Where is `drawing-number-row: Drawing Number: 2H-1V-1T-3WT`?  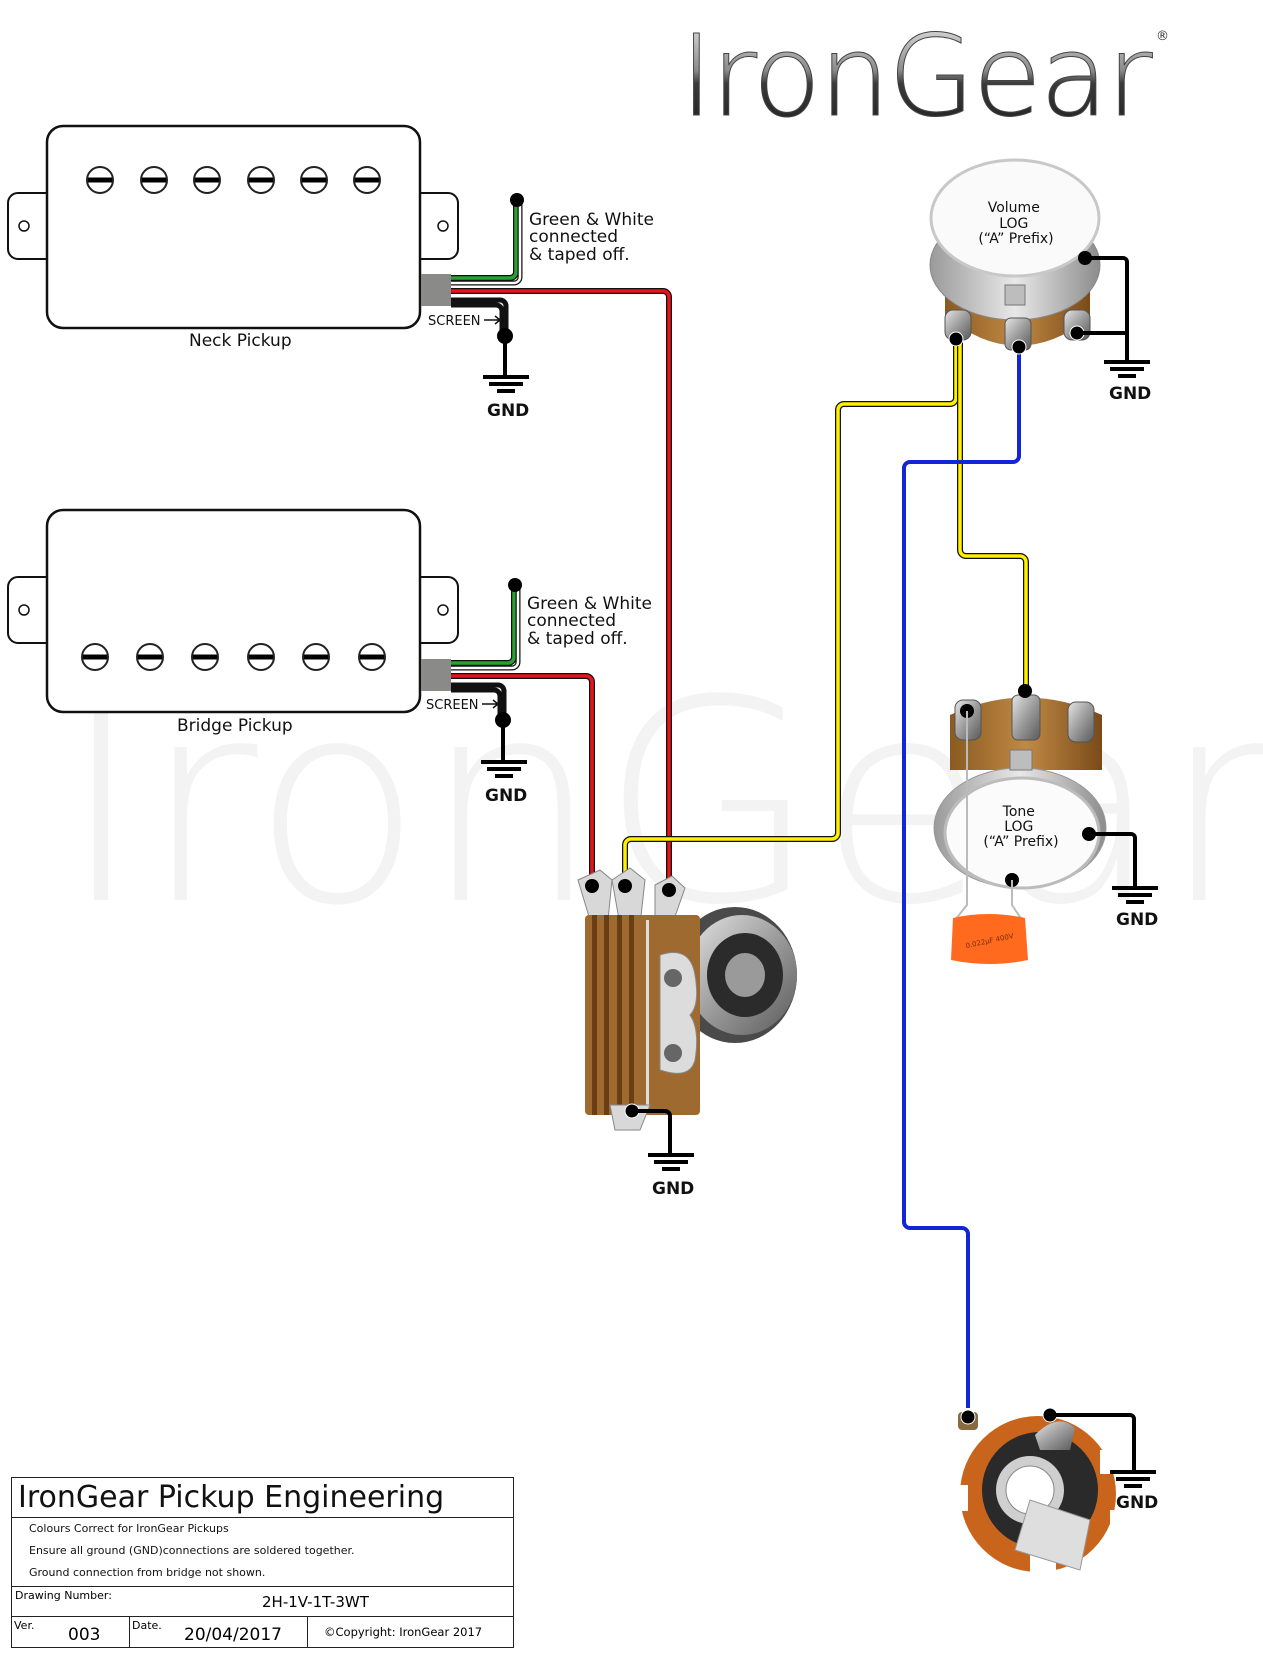 drawing-number-row: Drawing Number: 2H-1V-1T-3WT is located at coordinates (262, 1602).